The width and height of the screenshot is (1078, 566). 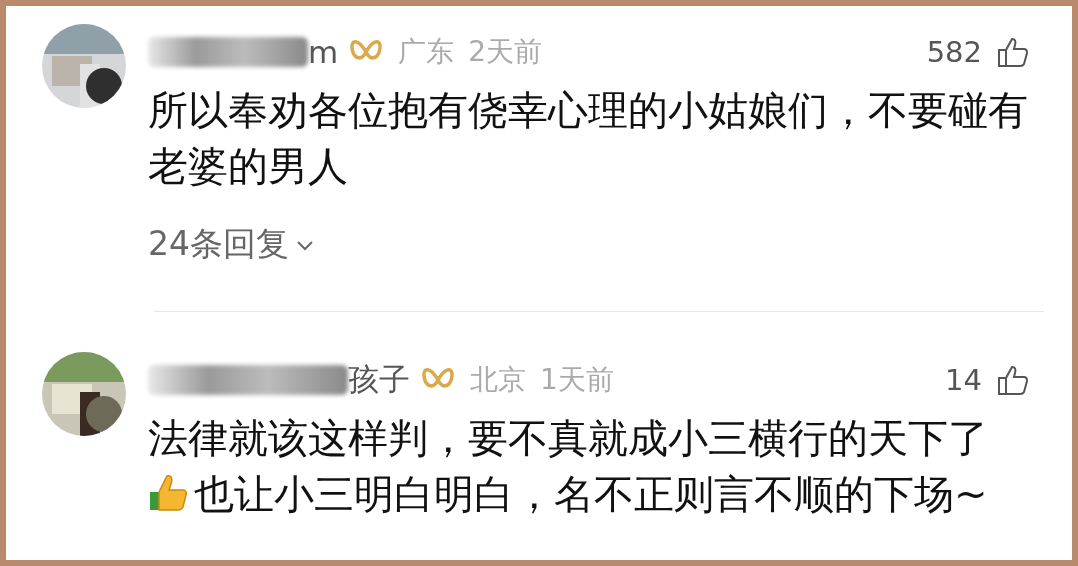 I want to click on location: 广东, so click(x=426, y=52).